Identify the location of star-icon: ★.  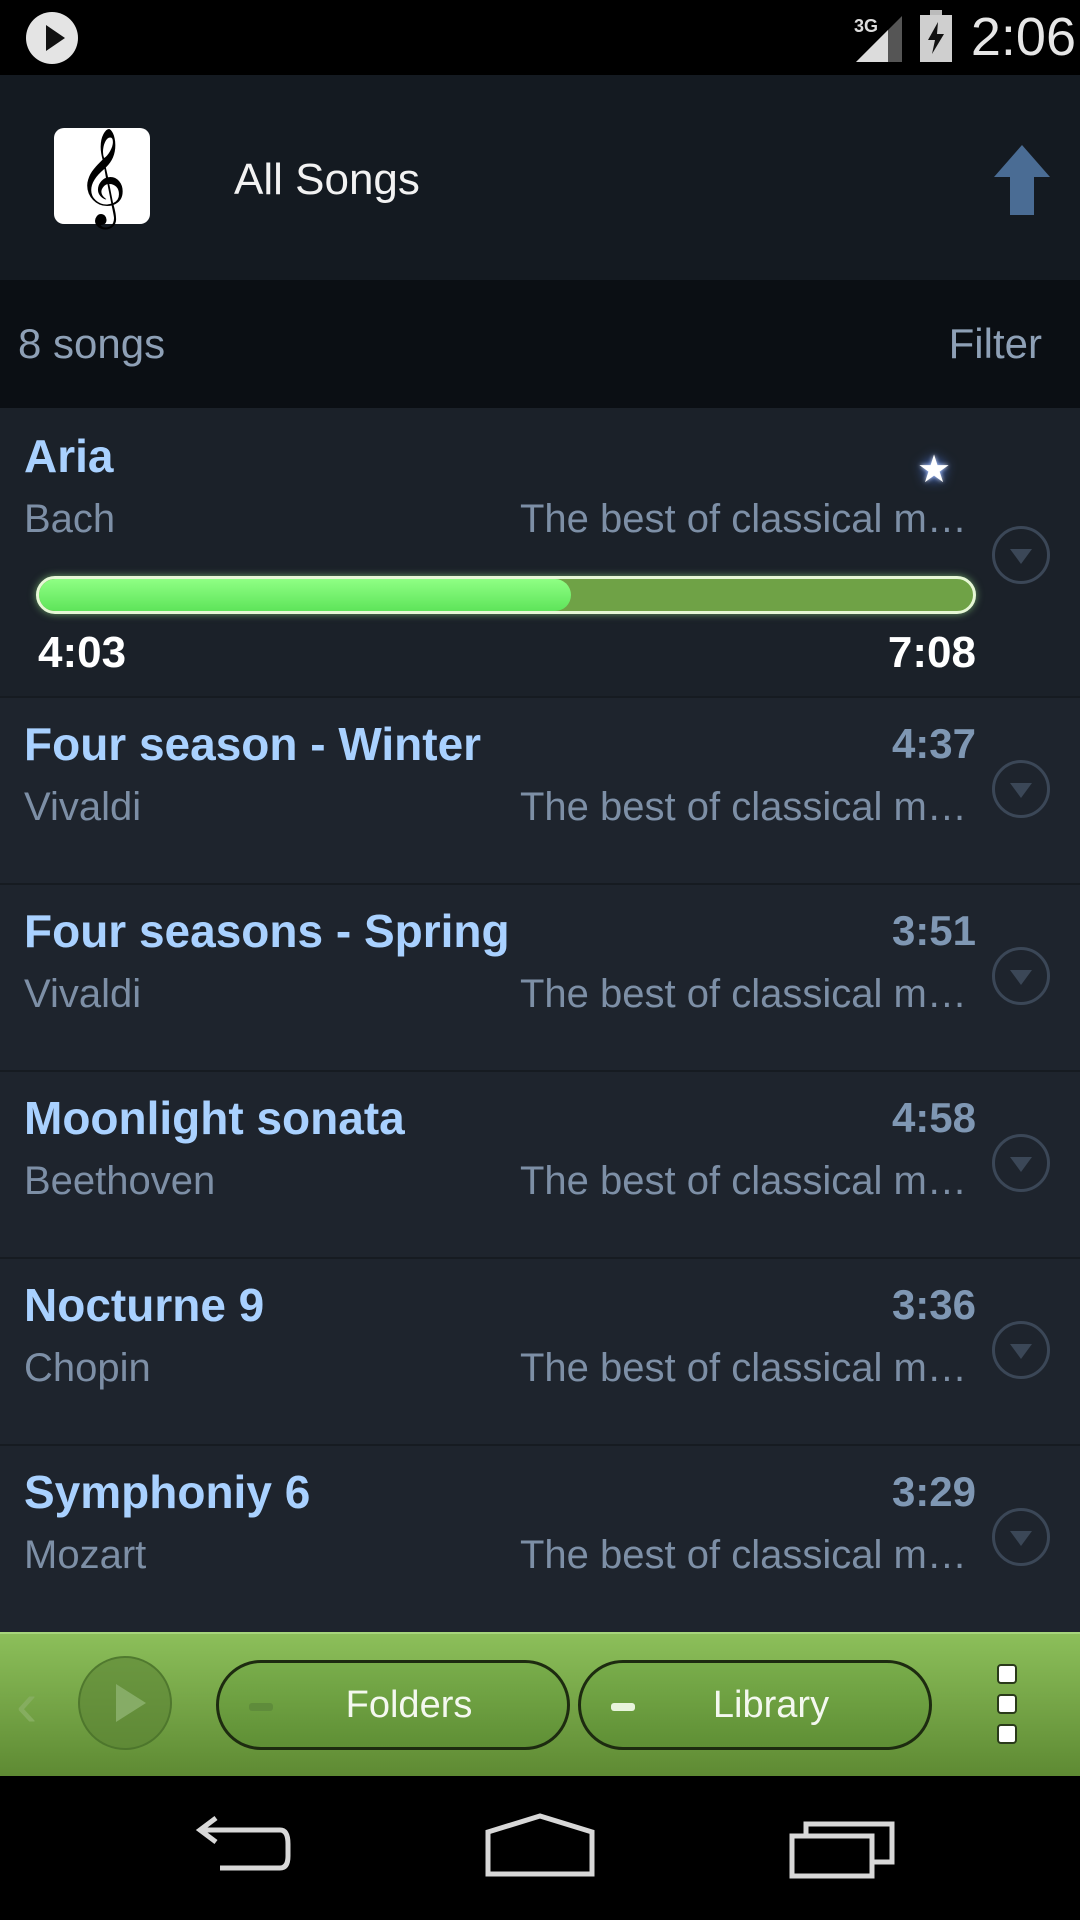
(934, 470).